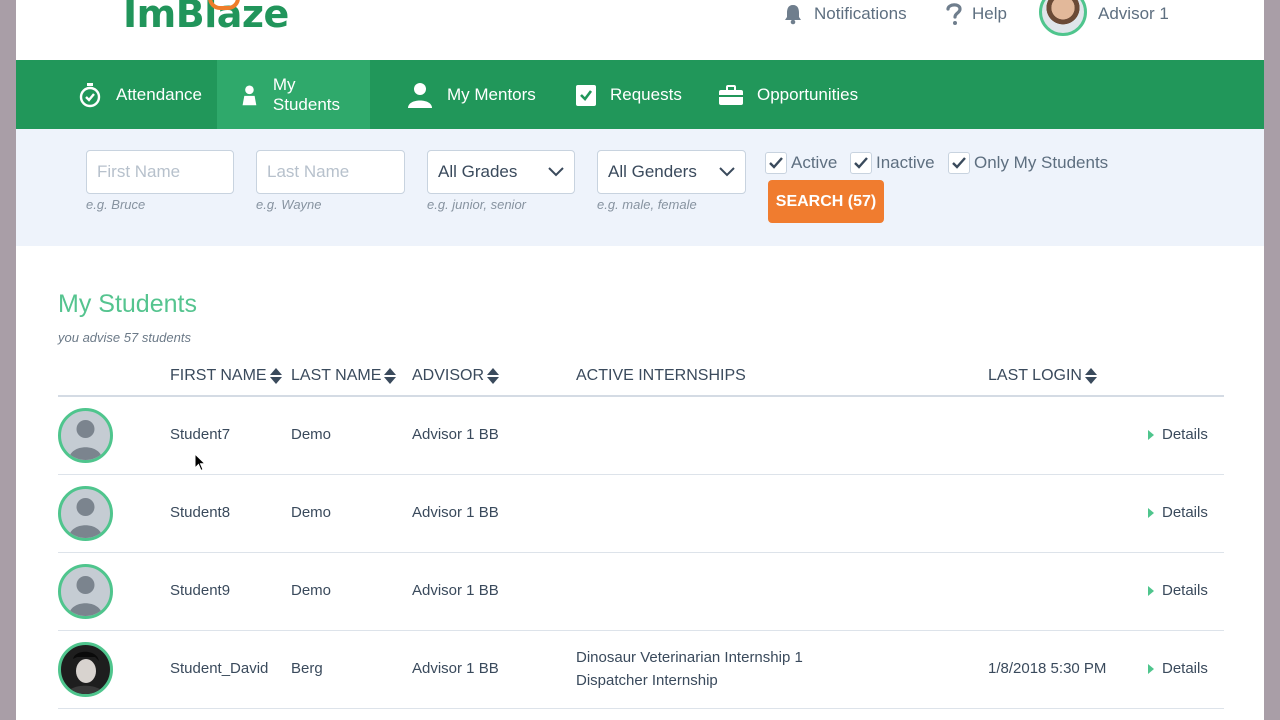 The image size is (1280, 720). Describe the element at coordinates (200, 512) in the screenshot. I see `first-name-cell: Student8` at that location.